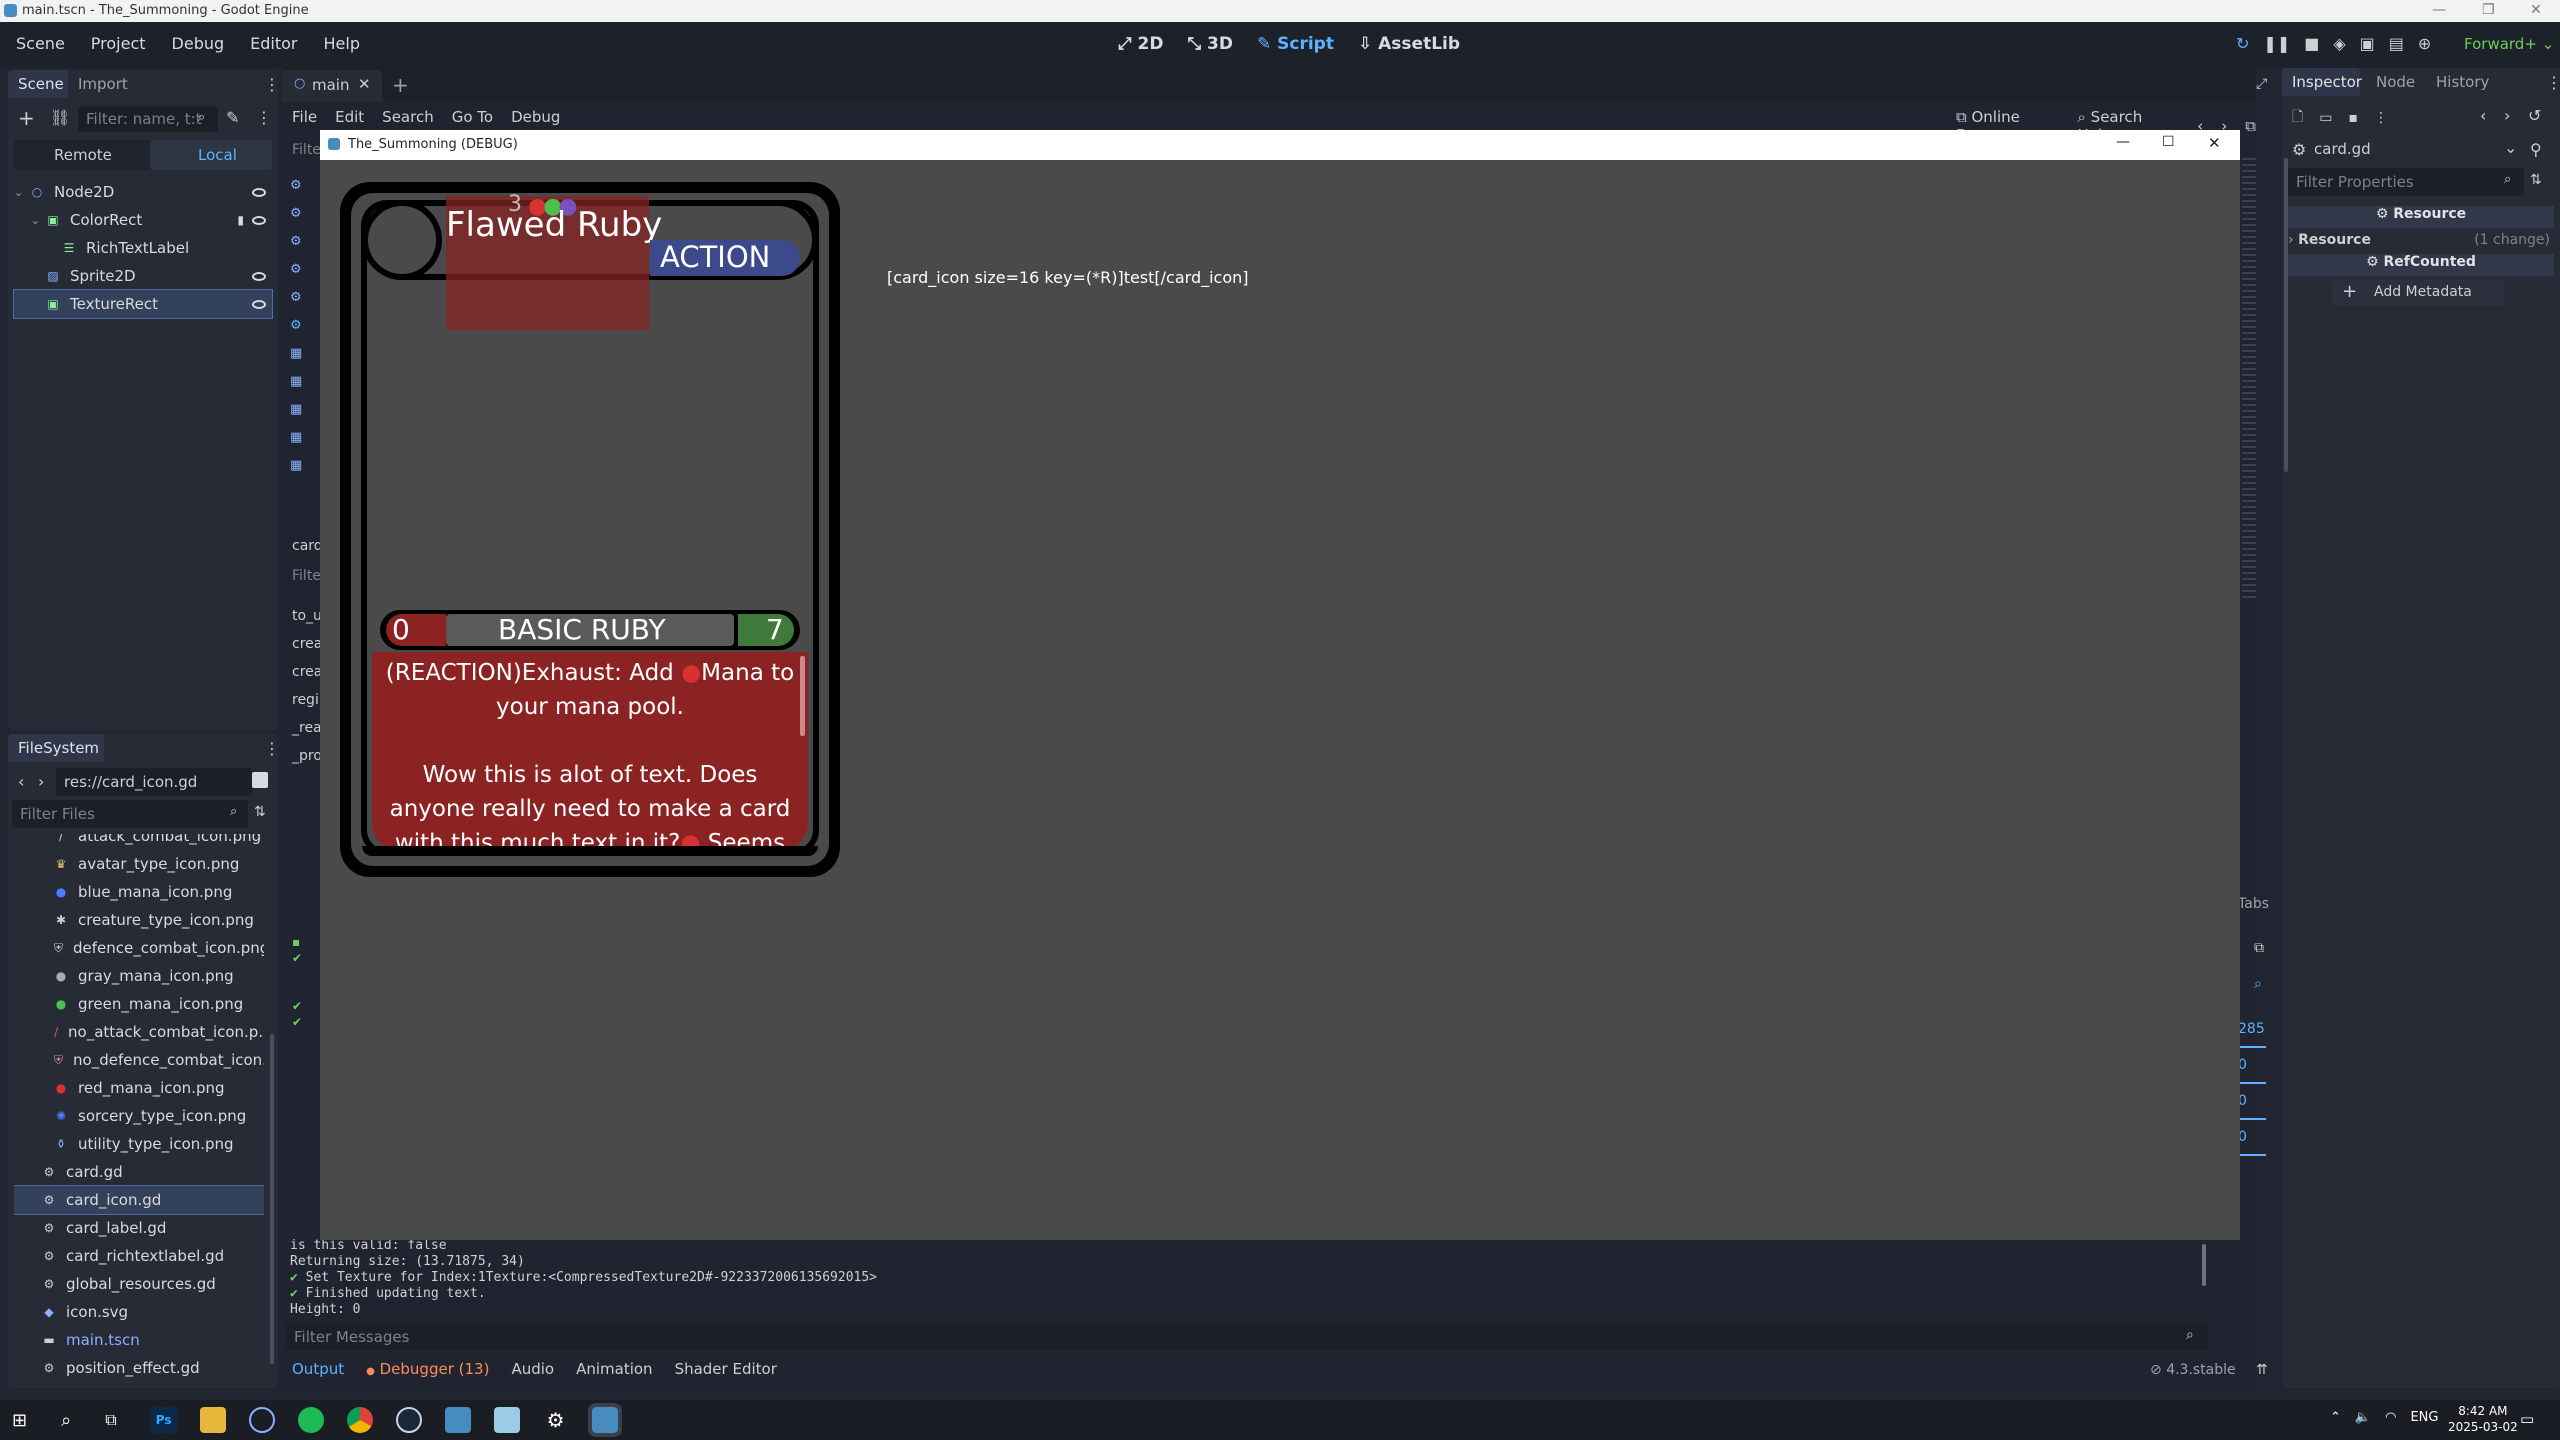 This screenshot has height=1440, width=2560. Describe the element at coordinates (139, 842) in the screenshot. I see `file-item: / attack_combat_icon.png` at that location.